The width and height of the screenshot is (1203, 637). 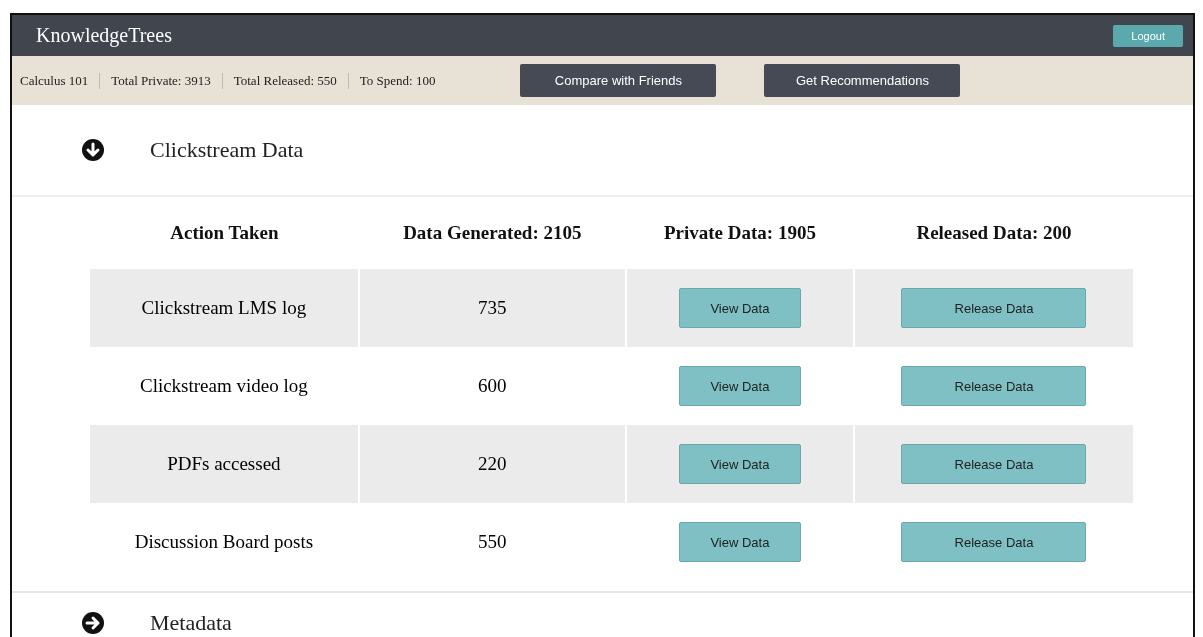 I want to click on column-header: Action Taken, so click(x=224, y=233).